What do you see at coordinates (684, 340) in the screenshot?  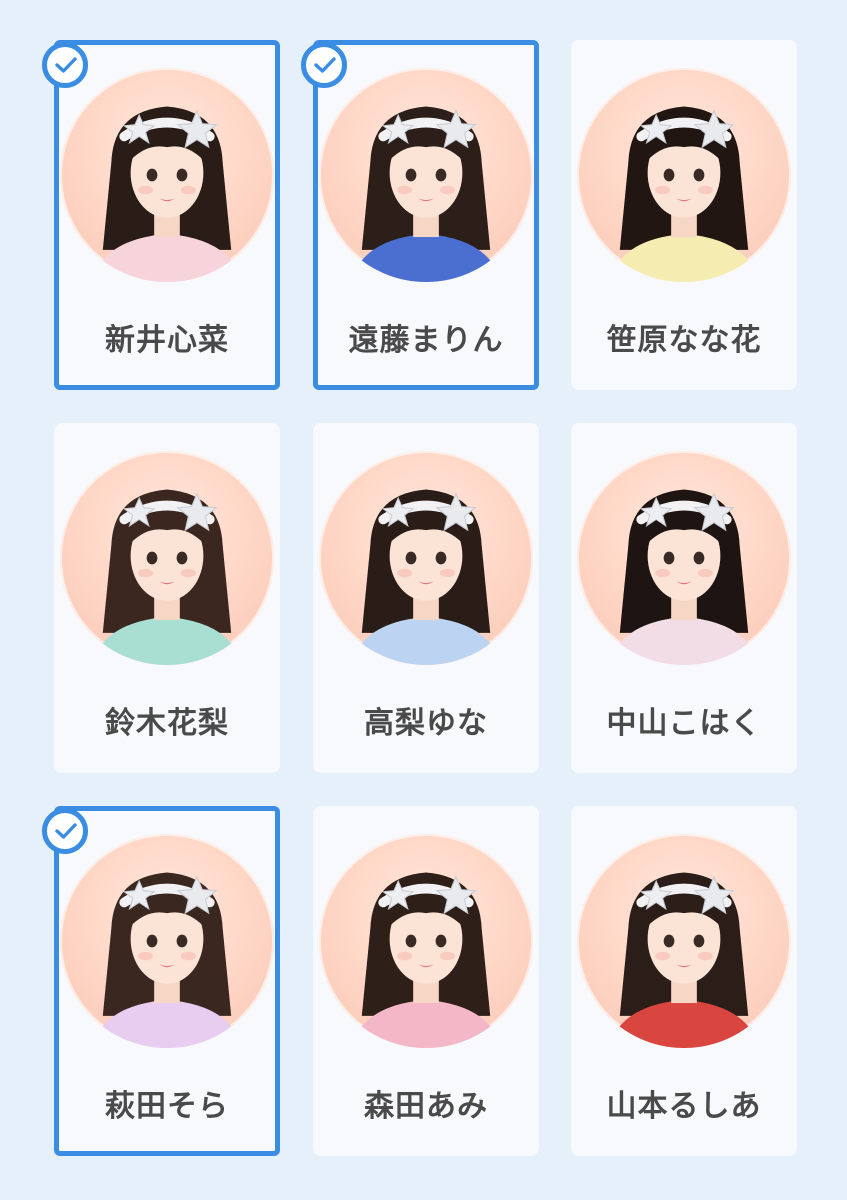 I see `member-name: 笹原なな花` at bounding box center [684, 340].